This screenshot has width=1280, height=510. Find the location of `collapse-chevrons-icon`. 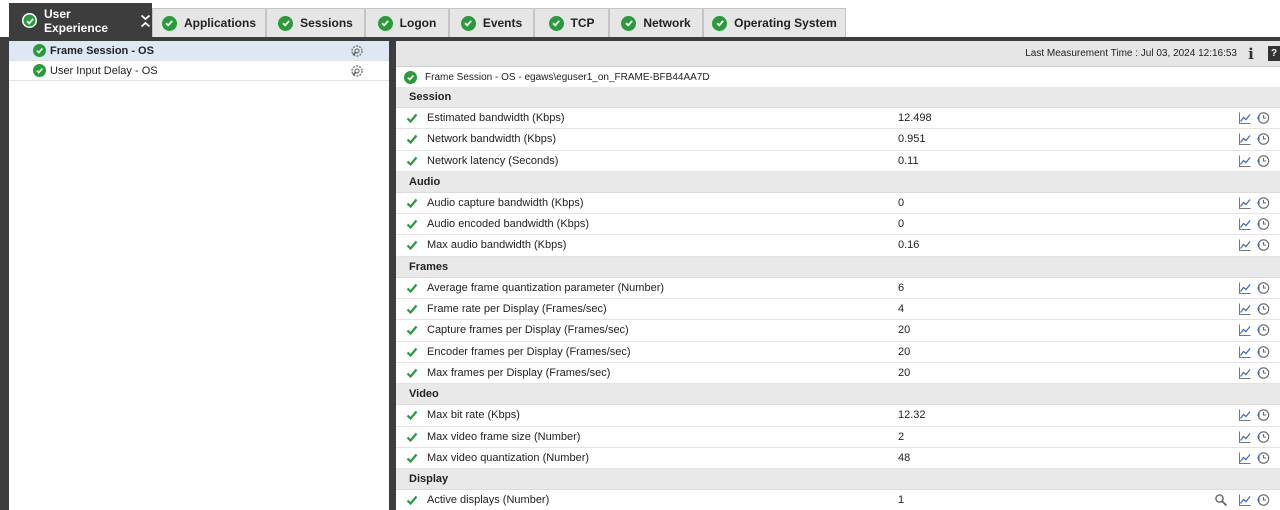

collapse-chevrons-icon is located at coordinates (145, 21).